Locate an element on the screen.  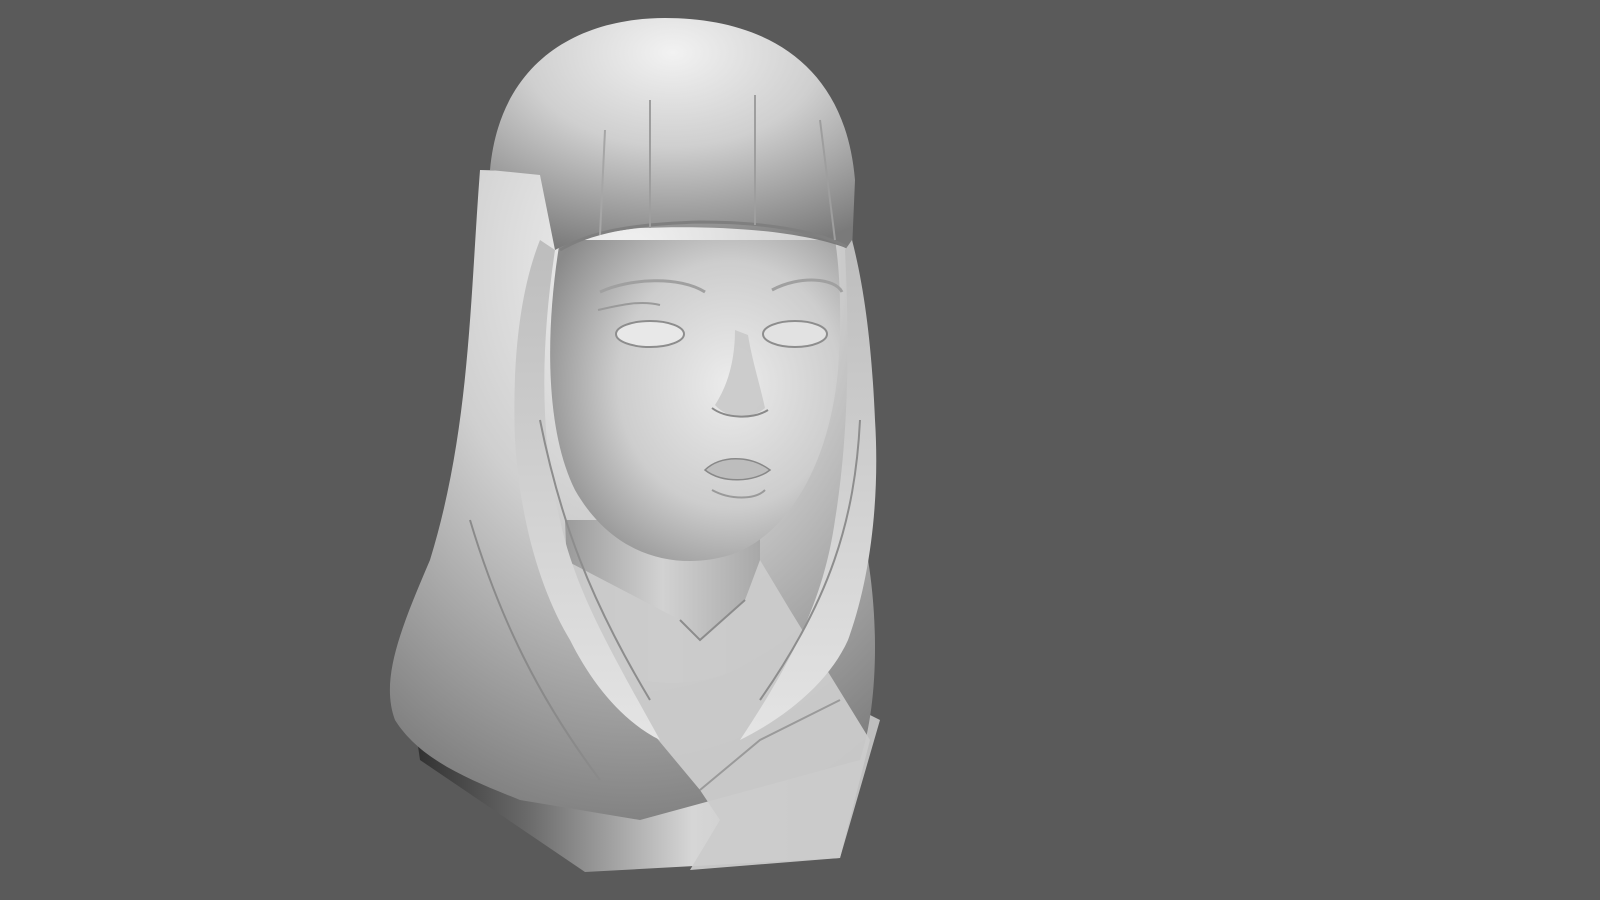
left-eye is located at coordinates (650, 334).